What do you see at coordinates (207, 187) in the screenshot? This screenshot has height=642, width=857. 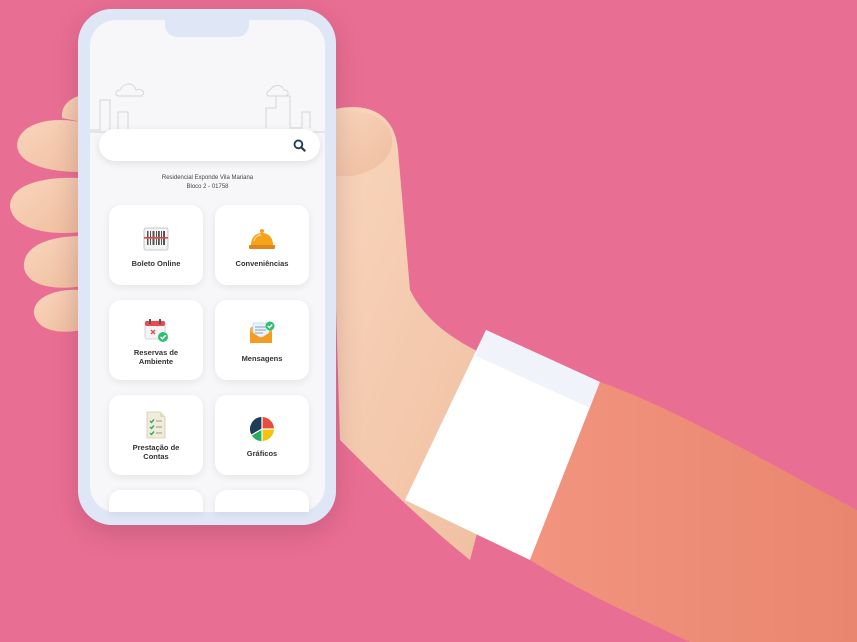 I see `address-line-2: Bloco 2 - 01758` at bounding box center [207, 187].